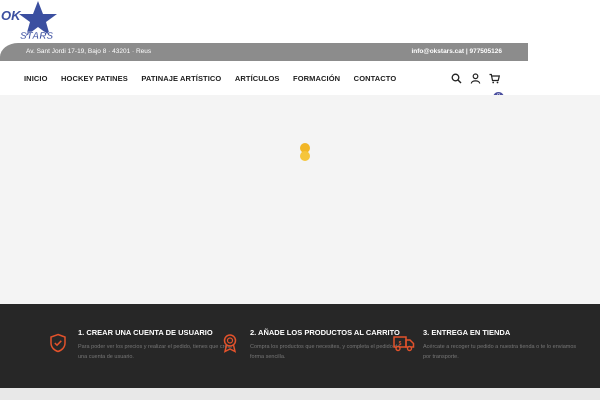 Image resolution: width=600 pixels, height=400 pixels. What do you see at coordinates (11, 15) in the screenshot?
I see `svg-text: OK` at bounding box center [11, 15].